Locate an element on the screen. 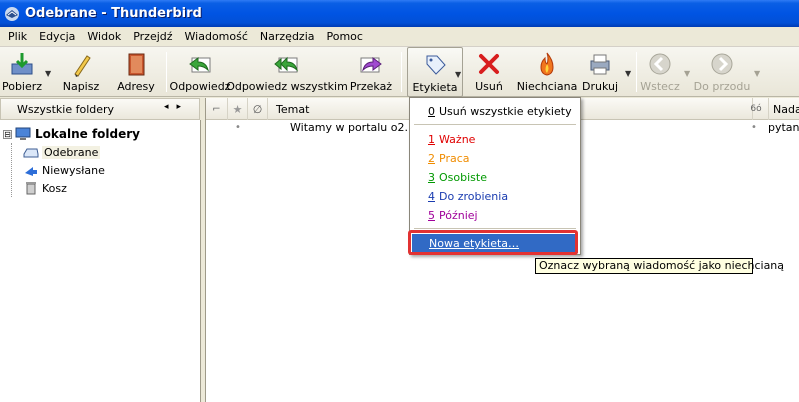  menu-item-tag-todo: 4 Do zrobienia is located at coordinates (495, 196).